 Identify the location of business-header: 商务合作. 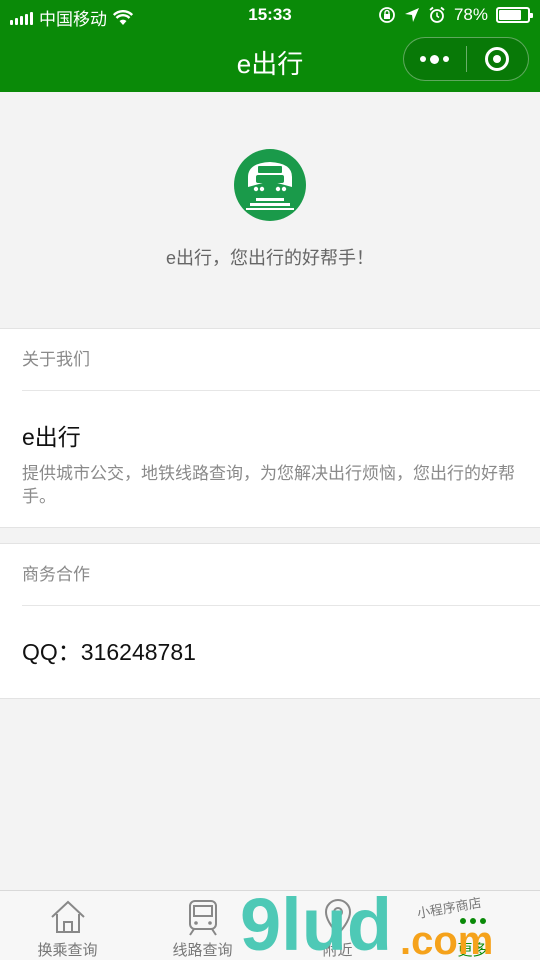
(281, 575).